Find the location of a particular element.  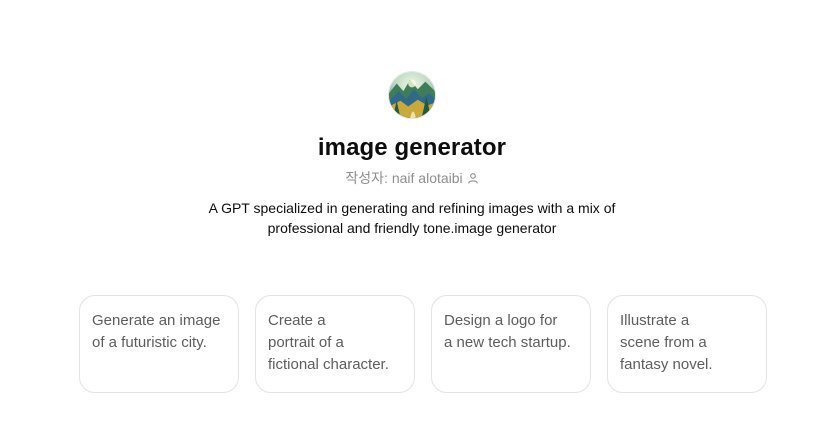

gpt-author: 작성자: naif alotaibi is located at coordinates (411, 178).